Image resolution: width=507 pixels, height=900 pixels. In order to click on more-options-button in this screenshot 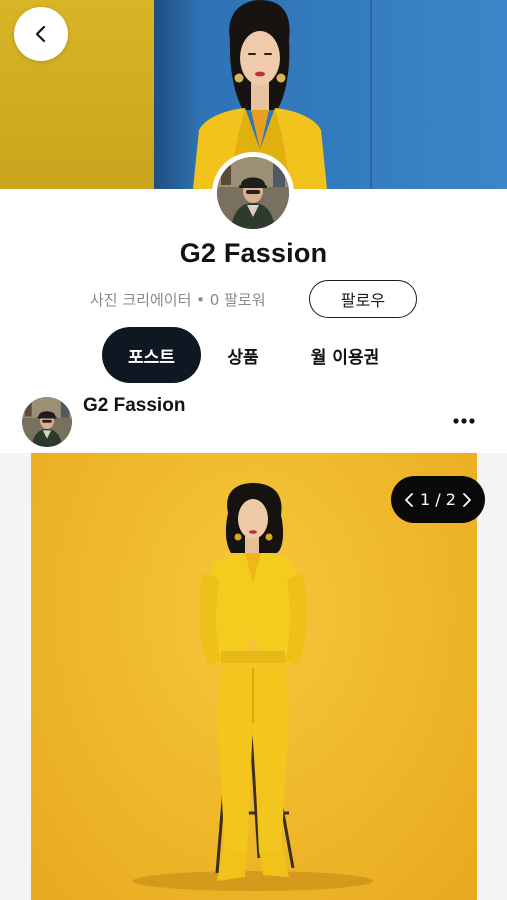, I will do `click(464, 421)`.